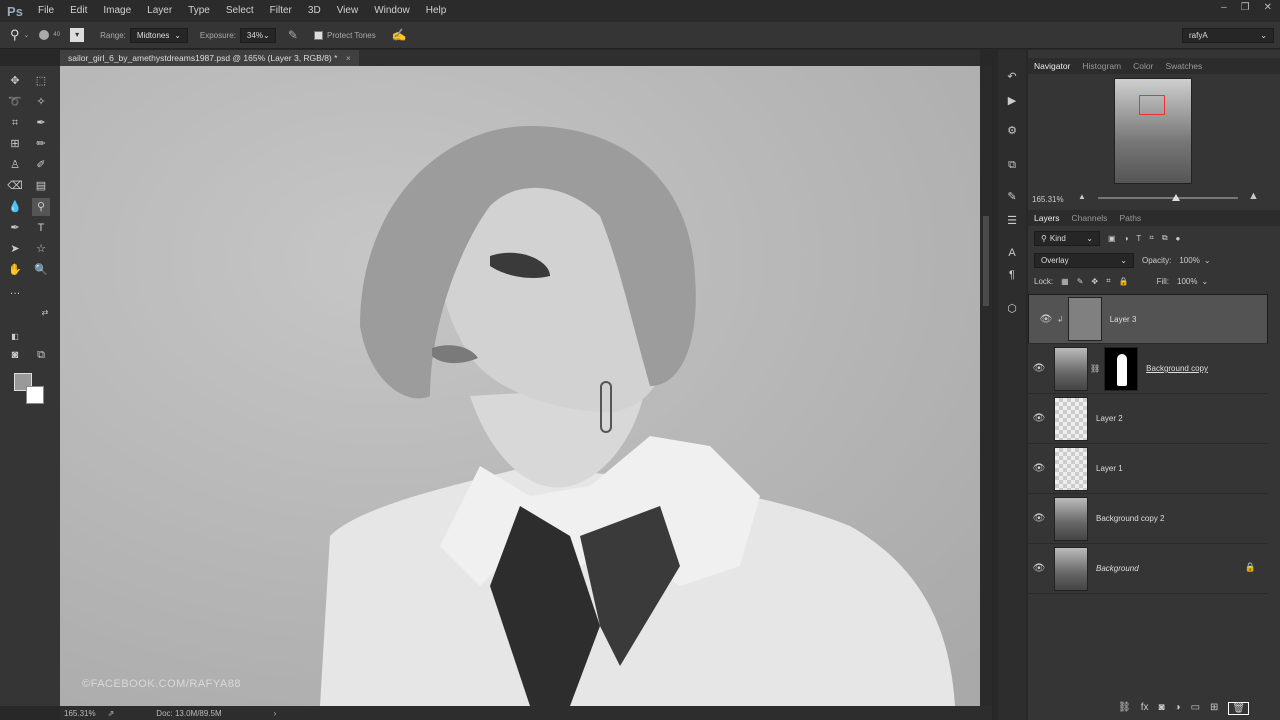 The width and height of the screenshot is (1280, 720). I want to click on default-colors-icon: ◧, so click(15, 337).